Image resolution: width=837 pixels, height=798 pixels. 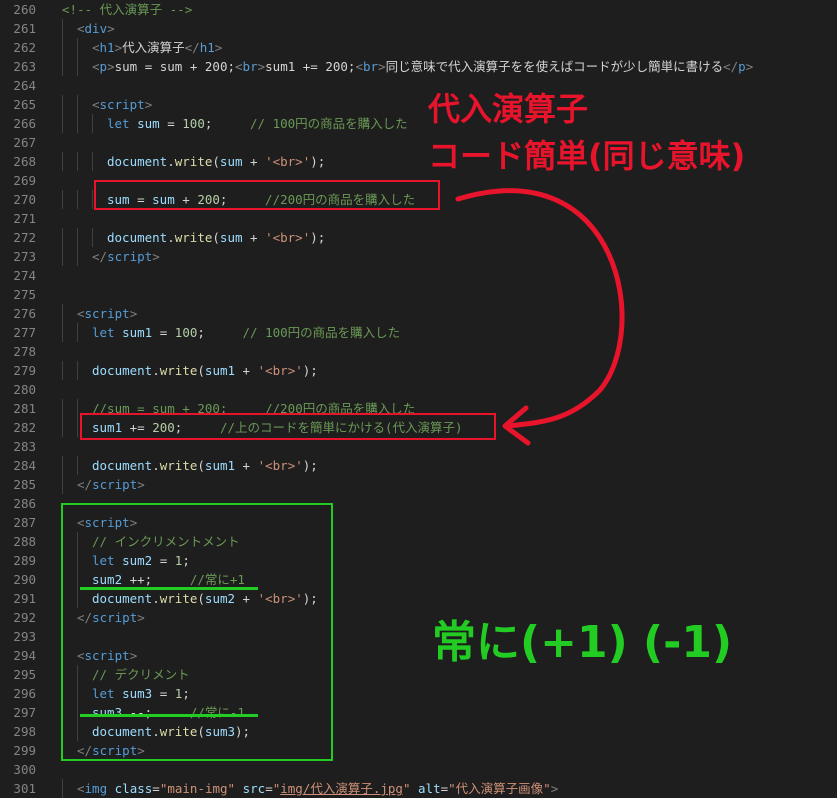 What do you see at coordinates (582, 642) in the screenshot?
I see `annotation-green-text: 常に(+1) (-1)` at bounding box center [582, 642].